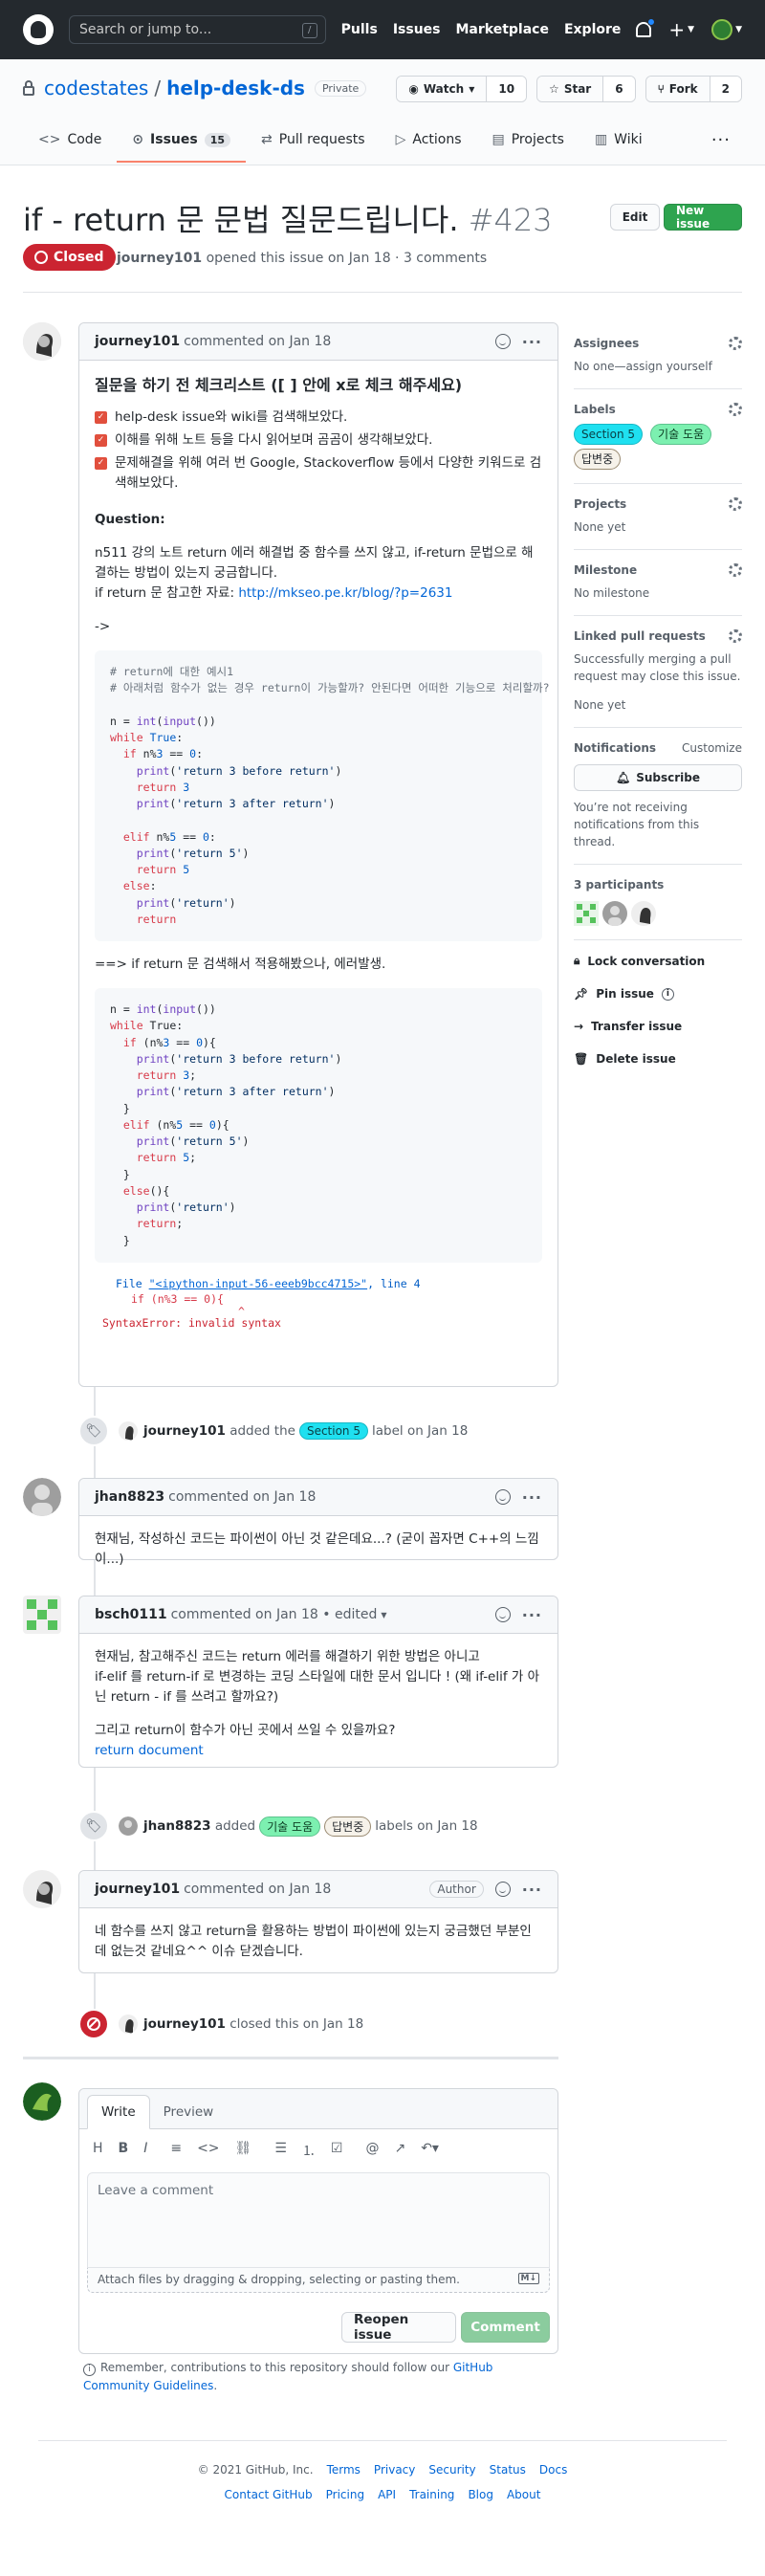  Describe the element at coordinates (528, 141) in the screenshot. I see `tab-projects: ▤ Projects` at that location.